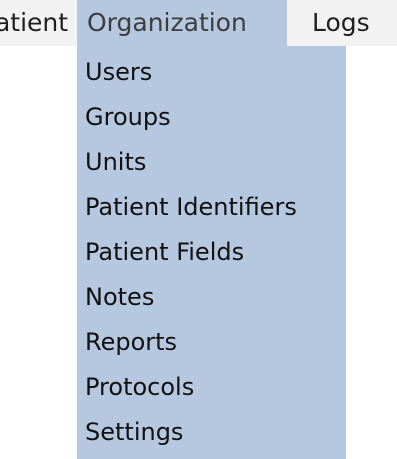 The width and height of the screenshot is (397, 459). I want to click on menu-bar: Patient Organization Logs, so click(198, 23).